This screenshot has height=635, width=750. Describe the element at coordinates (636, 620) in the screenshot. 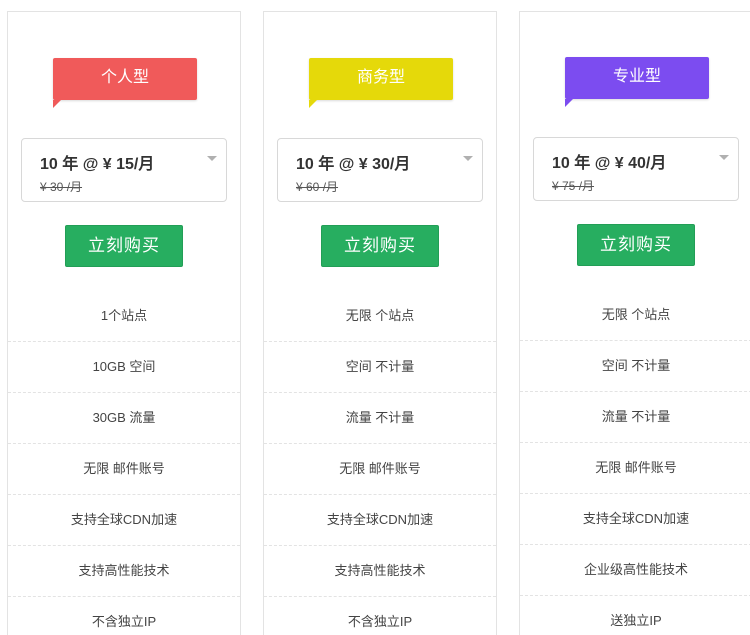

I see `feature-item: 送独立IP` at that location.